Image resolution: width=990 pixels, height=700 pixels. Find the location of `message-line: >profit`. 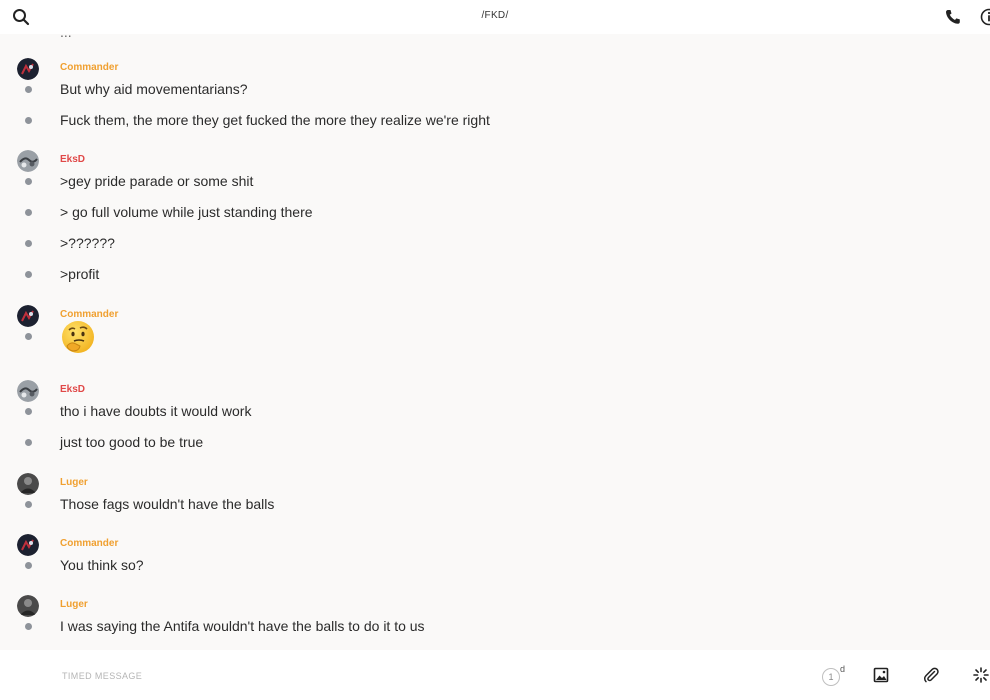

message-line: >profit is located at coordinates (495, 275).